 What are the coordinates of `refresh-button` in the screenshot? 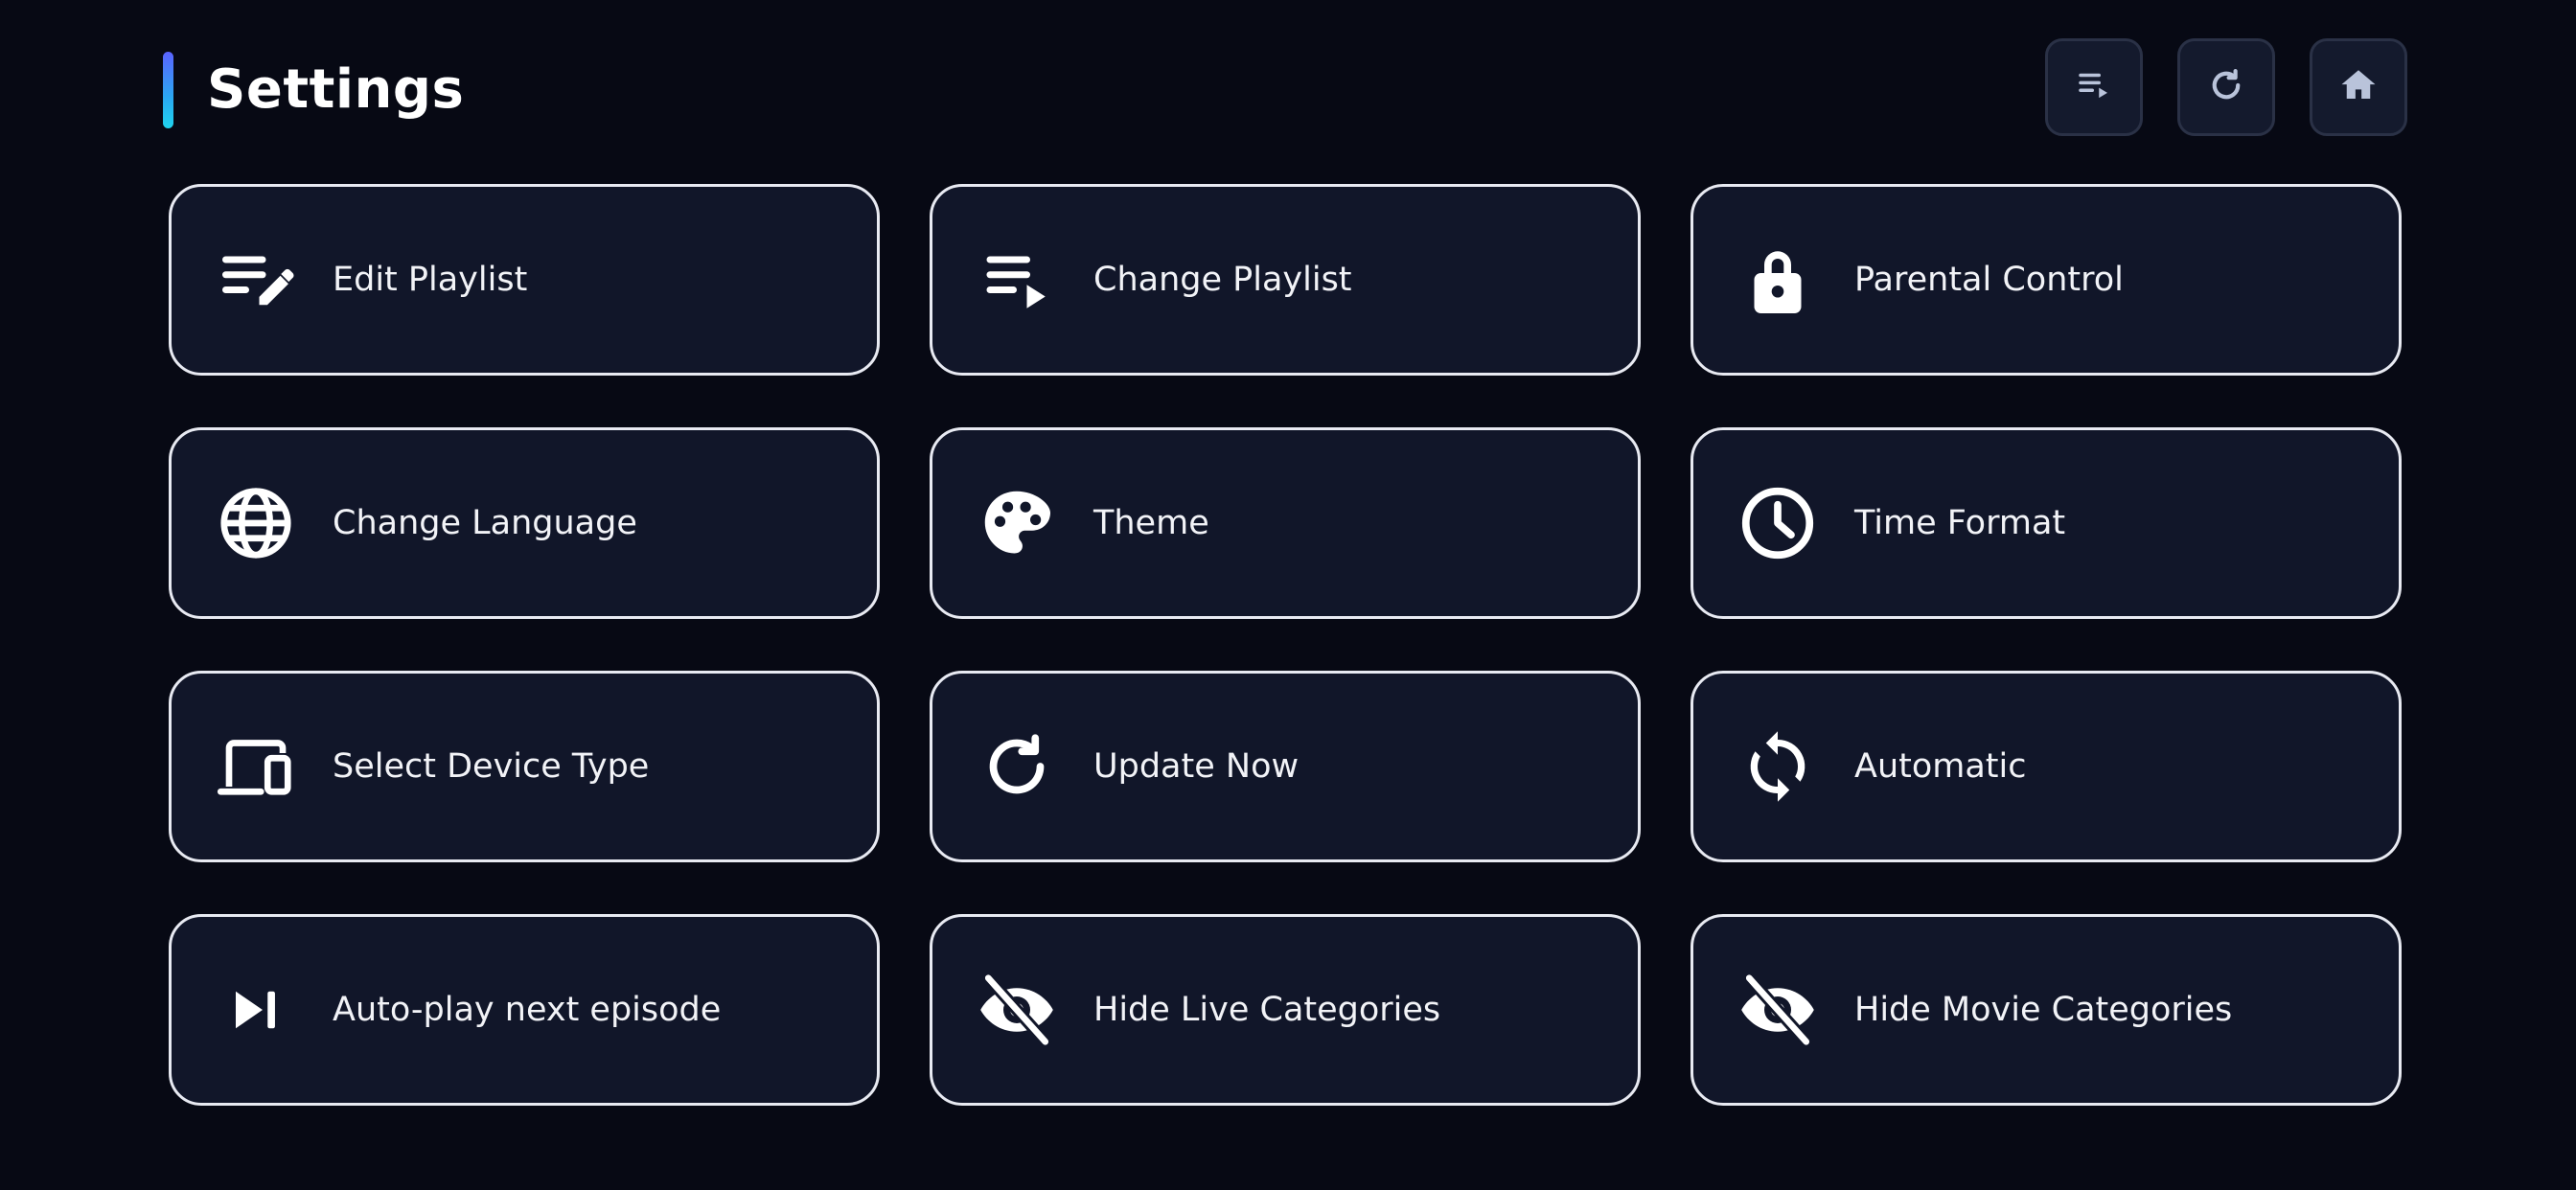 It's located at (2226, 87).